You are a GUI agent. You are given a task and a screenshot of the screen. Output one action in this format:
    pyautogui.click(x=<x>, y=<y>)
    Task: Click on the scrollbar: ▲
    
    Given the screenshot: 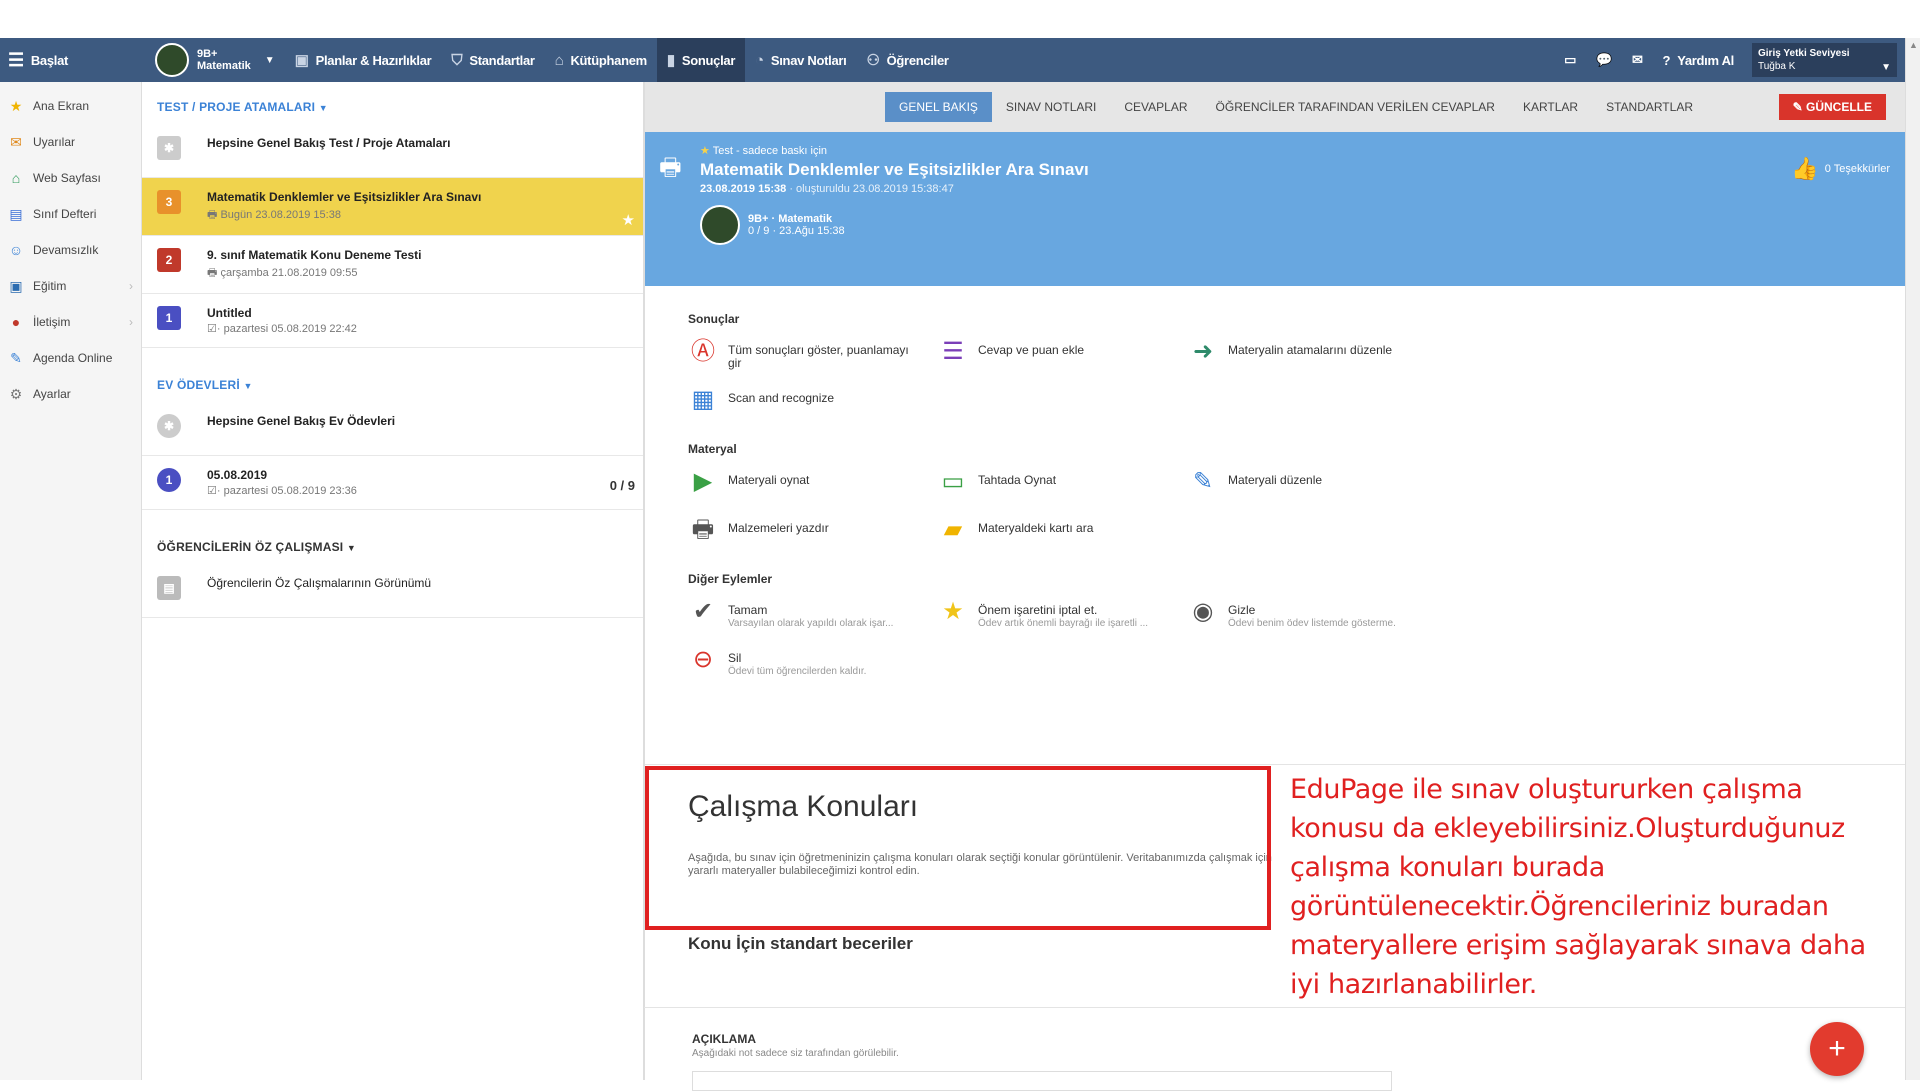 What is the action you would take?
    pyautogui.click(x=1912, y=559)
    